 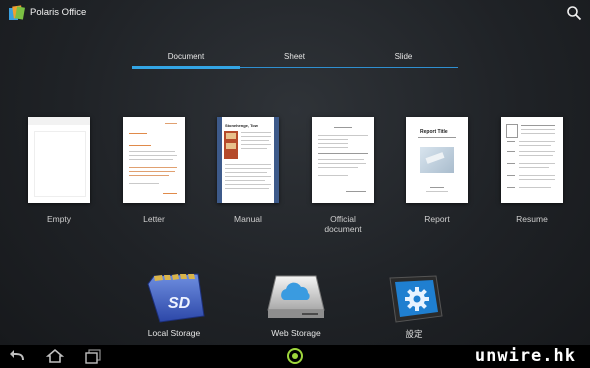 What do you see at coordinates (186, 67) in the screenshot?
I see `tab-selected-indicator` at bounding box center [186, 67].